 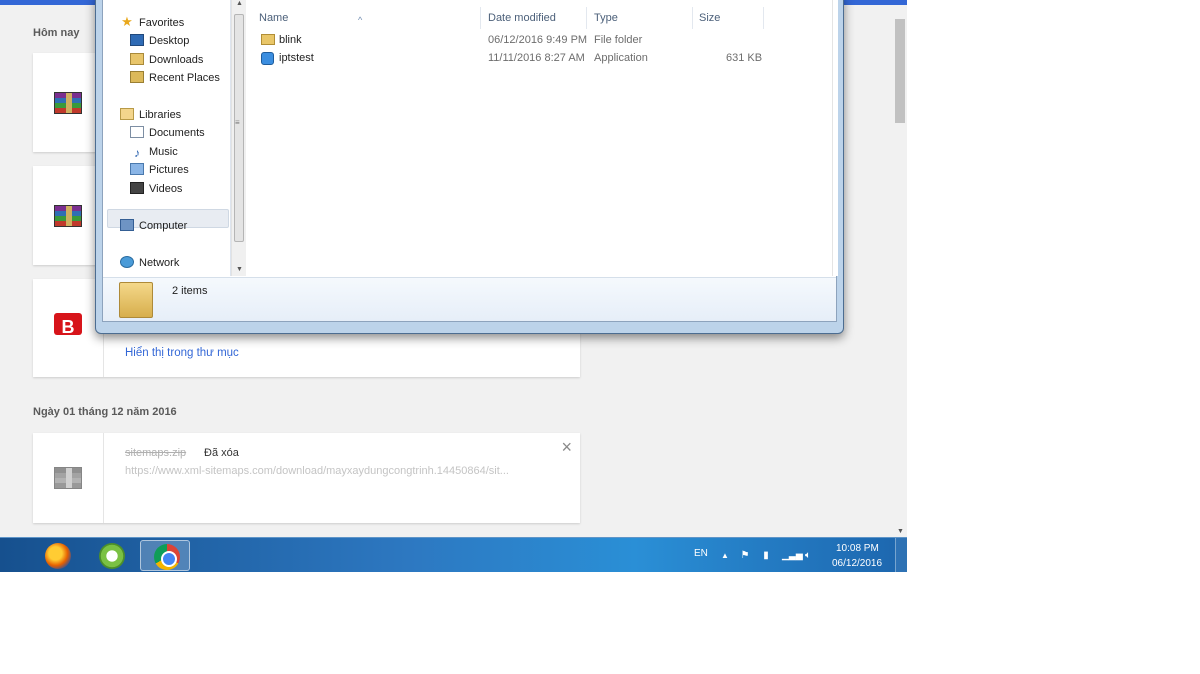 What do you see at coordinates (618, 40) in the screenshot?
I see `file-type: File folder` at bounding box center [618, 40].